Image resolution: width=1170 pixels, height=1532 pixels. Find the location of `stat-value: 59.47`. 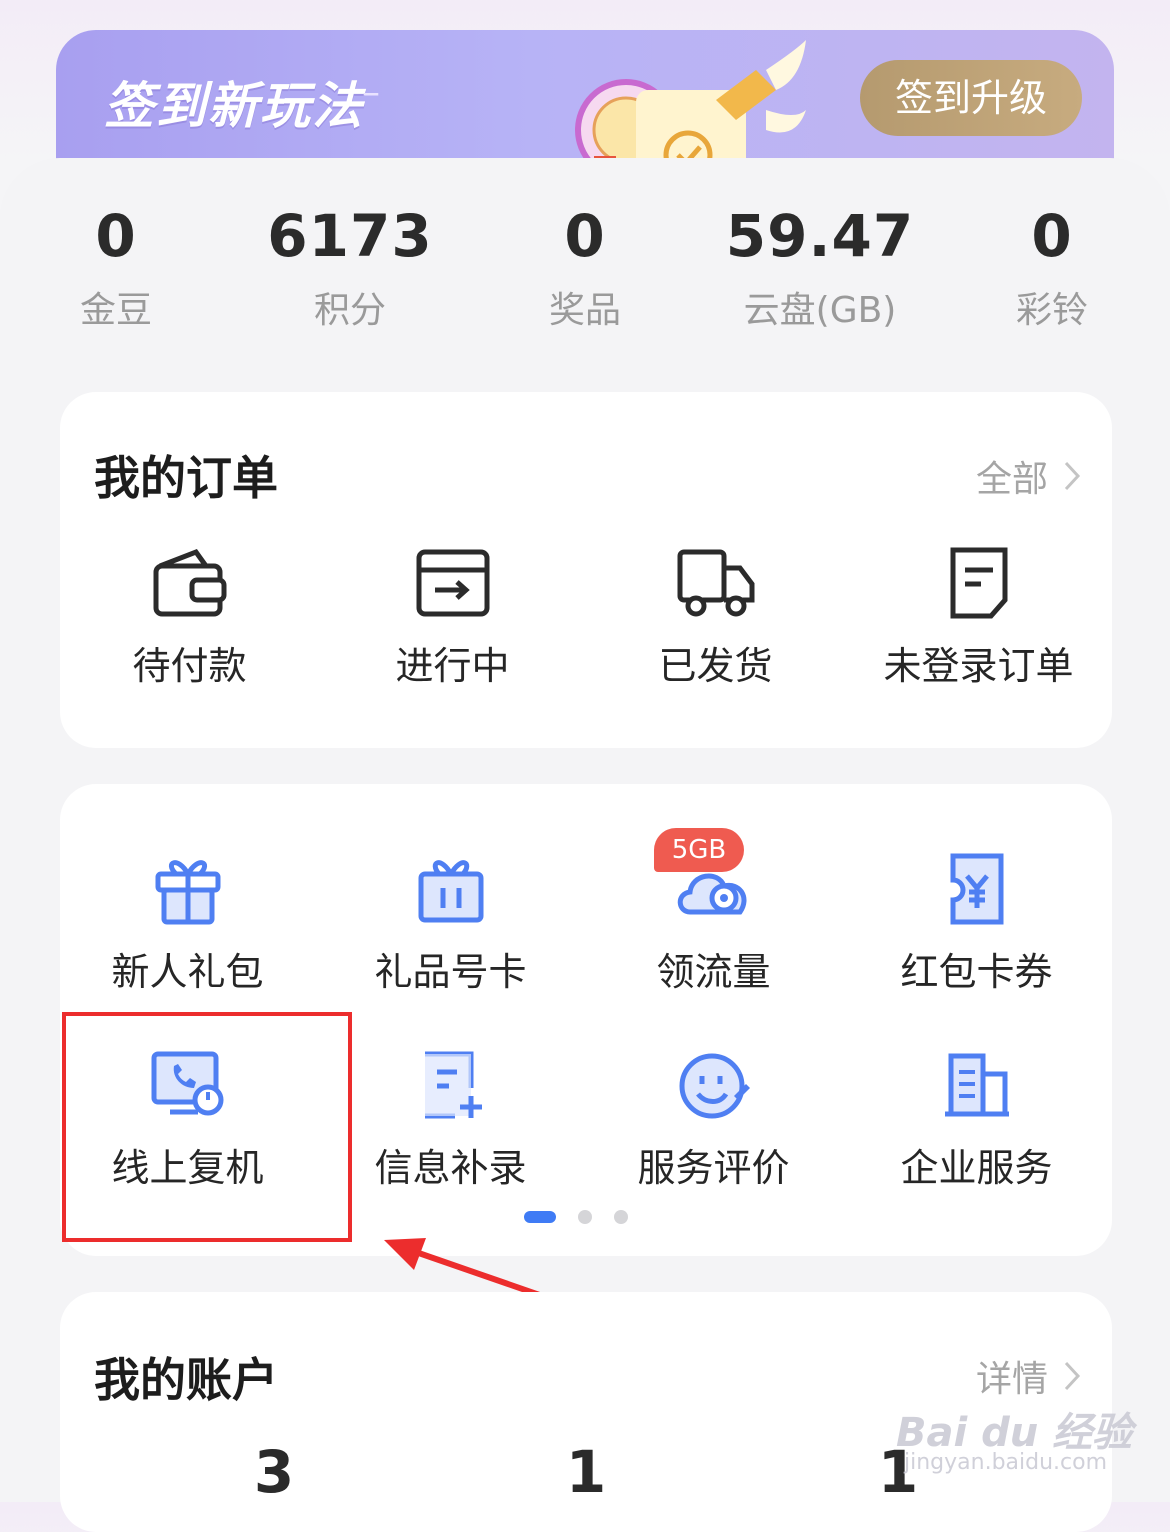

stat-value: 59.47 is located at coordinates (820, 236).